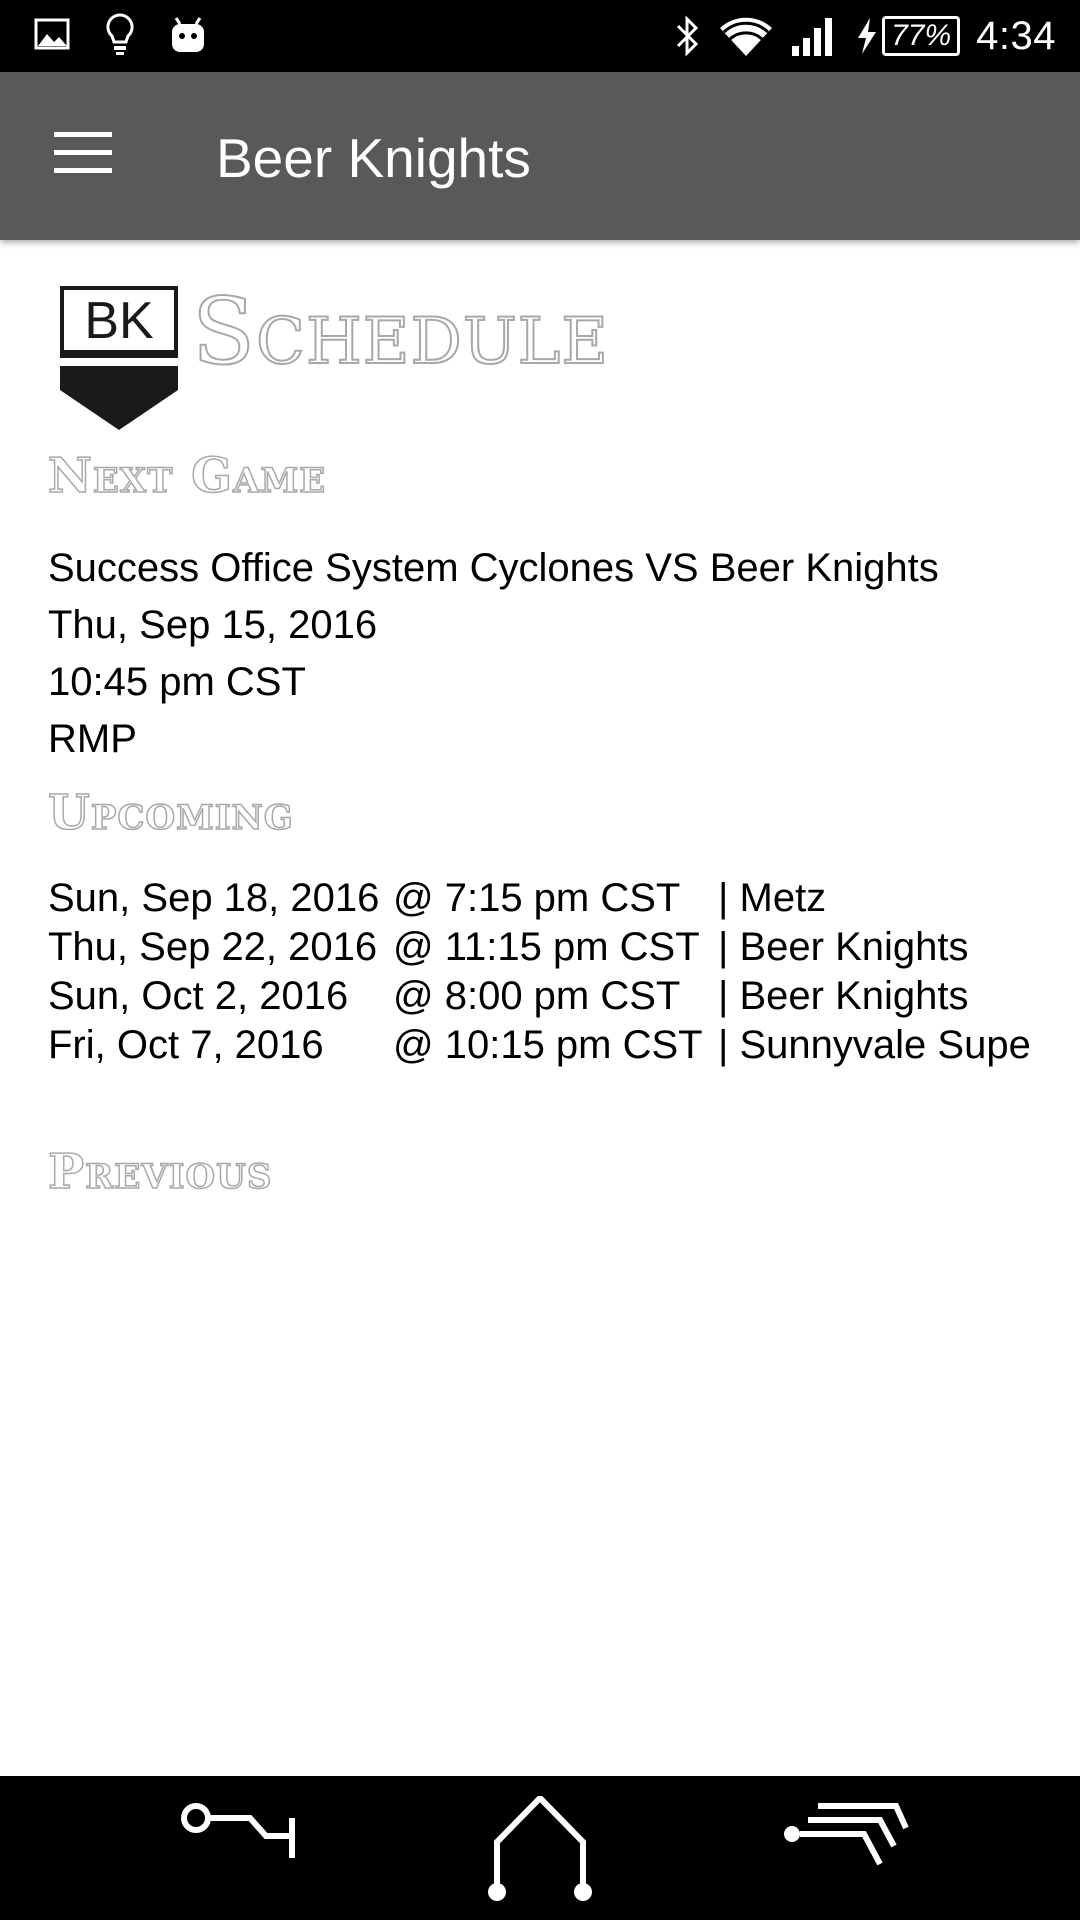  Describe the element at coordinates (540, 36) in the screenshot. I see `status-bar: 77% 4:34` at that location.